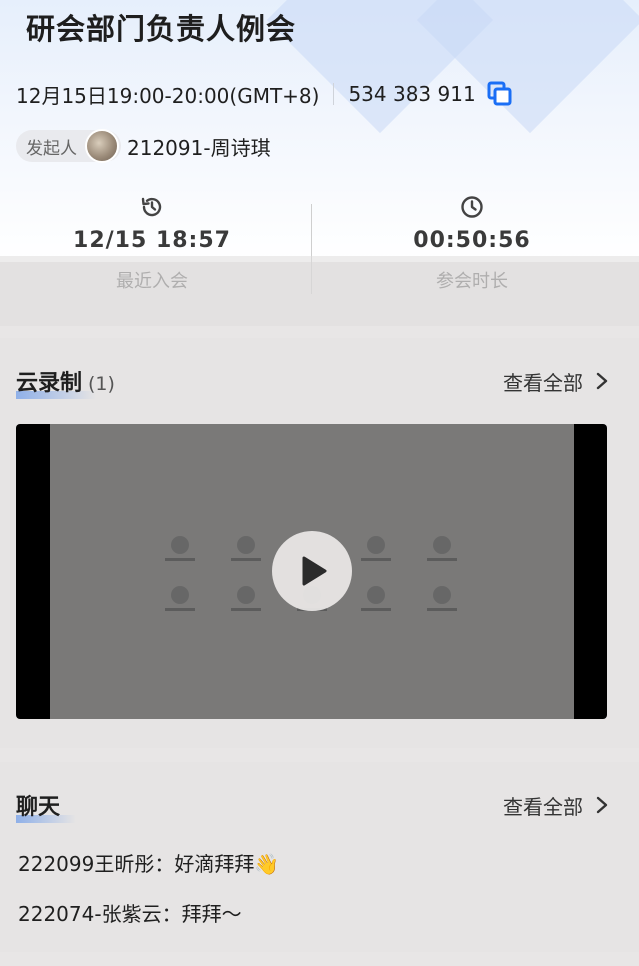  Describe the element at coordinates (149, 864) in the screenshot. I see `chat-message: 222099王昕彤：好滴拜拜👋` at that location.